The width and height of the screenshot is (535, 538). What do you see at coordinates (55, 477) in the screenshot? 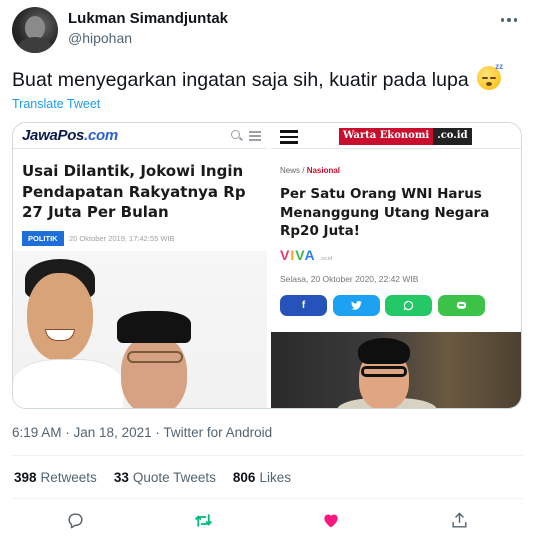
I see `retweets-stat: 398 Retweets` at bounding box center [55, 477].